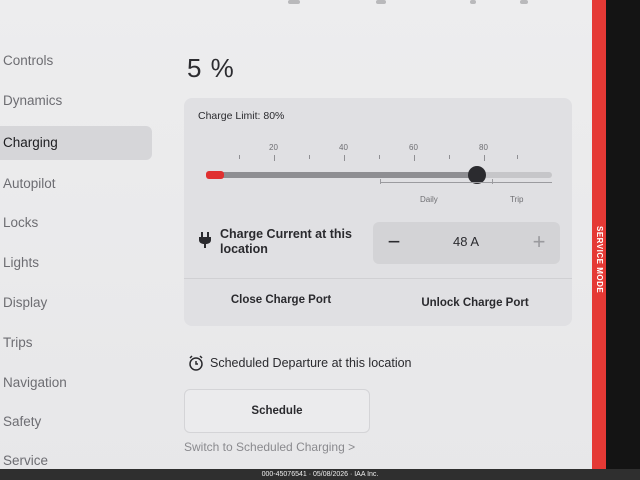  Describe the element at coordinates (623, 240) in the screenshot. I see `screen-bezel` at that location.